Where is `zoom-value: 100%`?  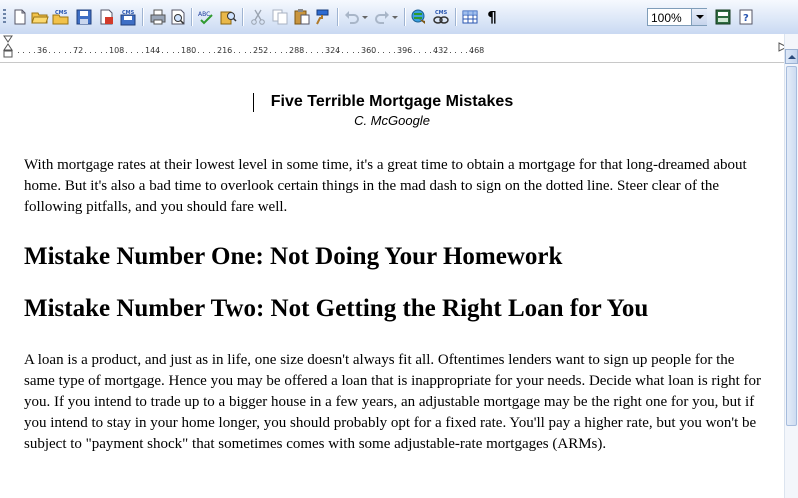 zoom-value: 100% is located at coordinates (666, 18).